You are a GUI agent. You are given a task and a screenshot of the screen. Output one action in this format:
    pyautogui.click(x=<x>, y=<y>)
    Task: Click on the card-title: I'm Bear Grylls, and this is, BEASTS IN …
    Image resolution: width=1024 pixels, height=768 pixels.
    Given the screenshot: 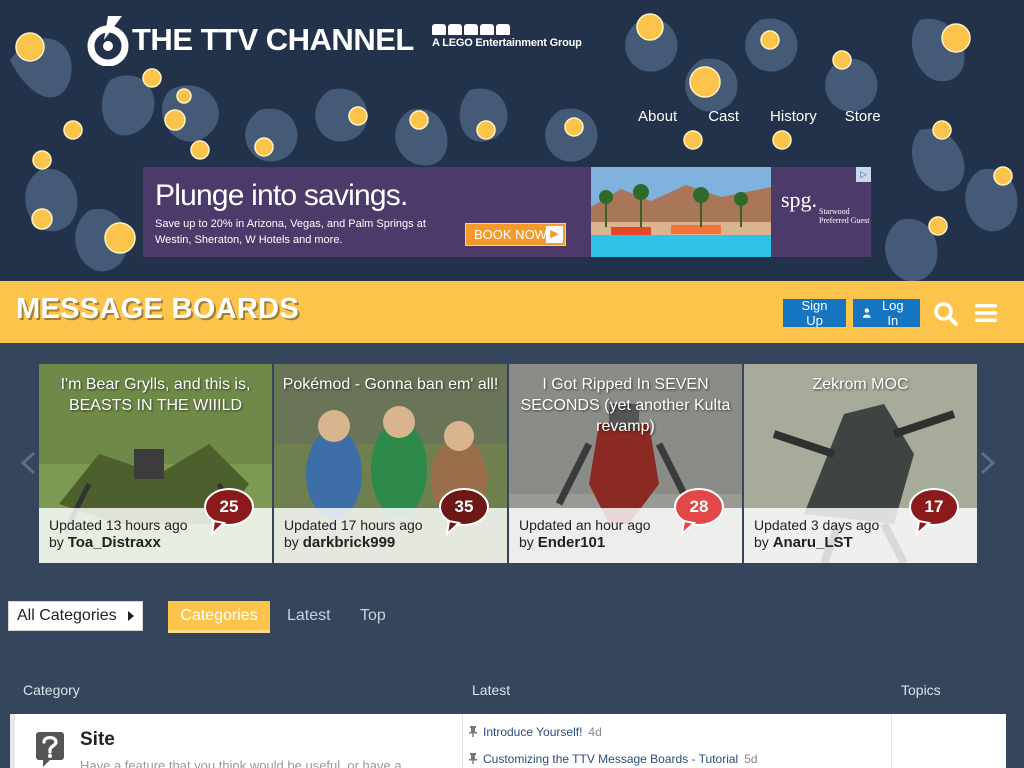 What is the action you would take?
    pyautogui.click(x=155, y=395)
    